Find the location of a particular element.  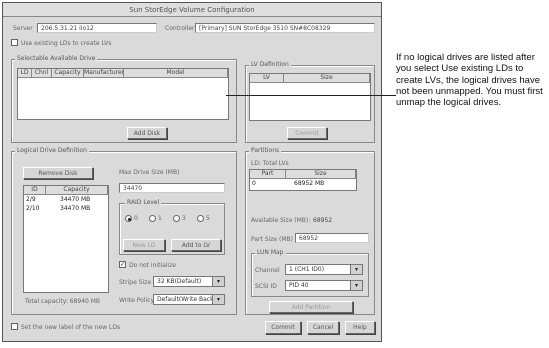

set-label-checkbox is located at coordinates (14, 326).